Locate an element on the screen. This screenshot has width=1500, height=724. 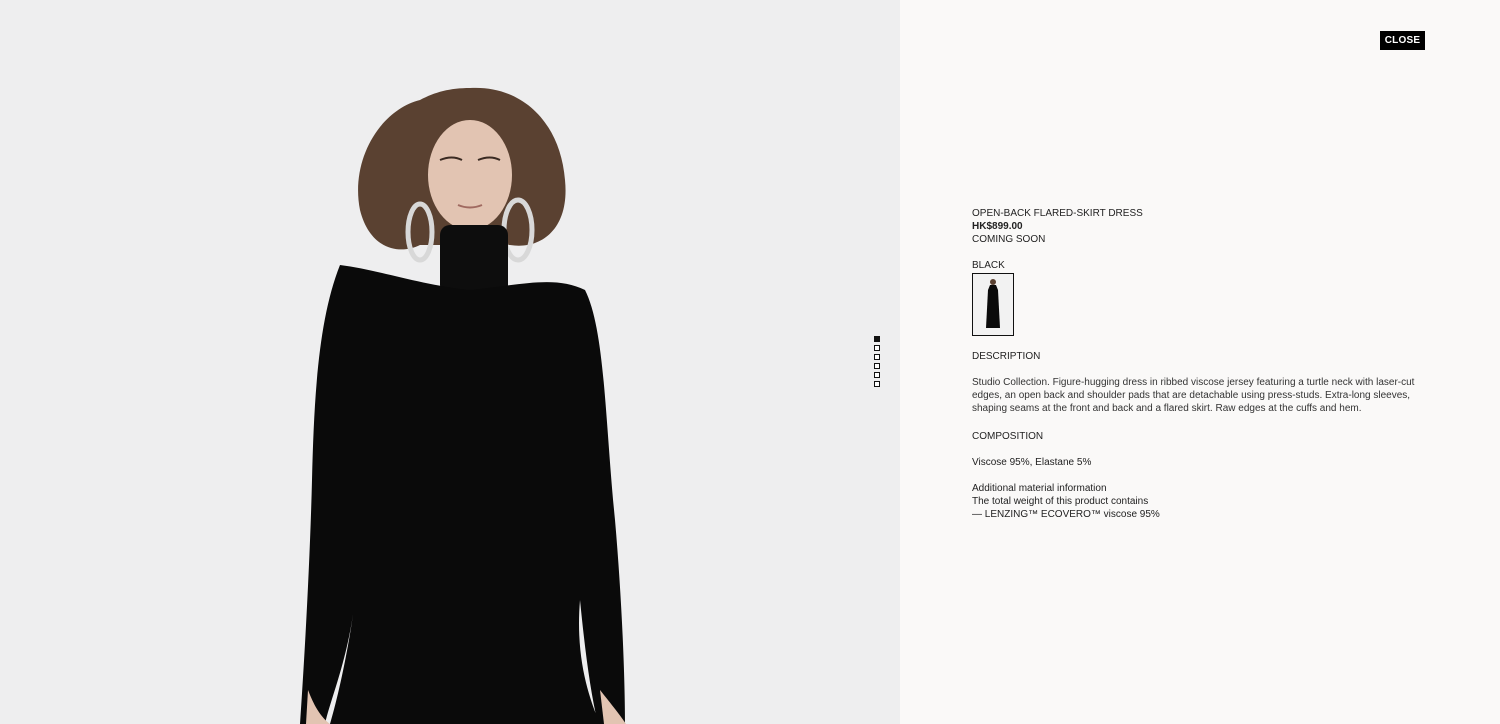
material-line: — LENZING™ ECOVERO™ viscose 95% is located at coordinates (1066, 514).